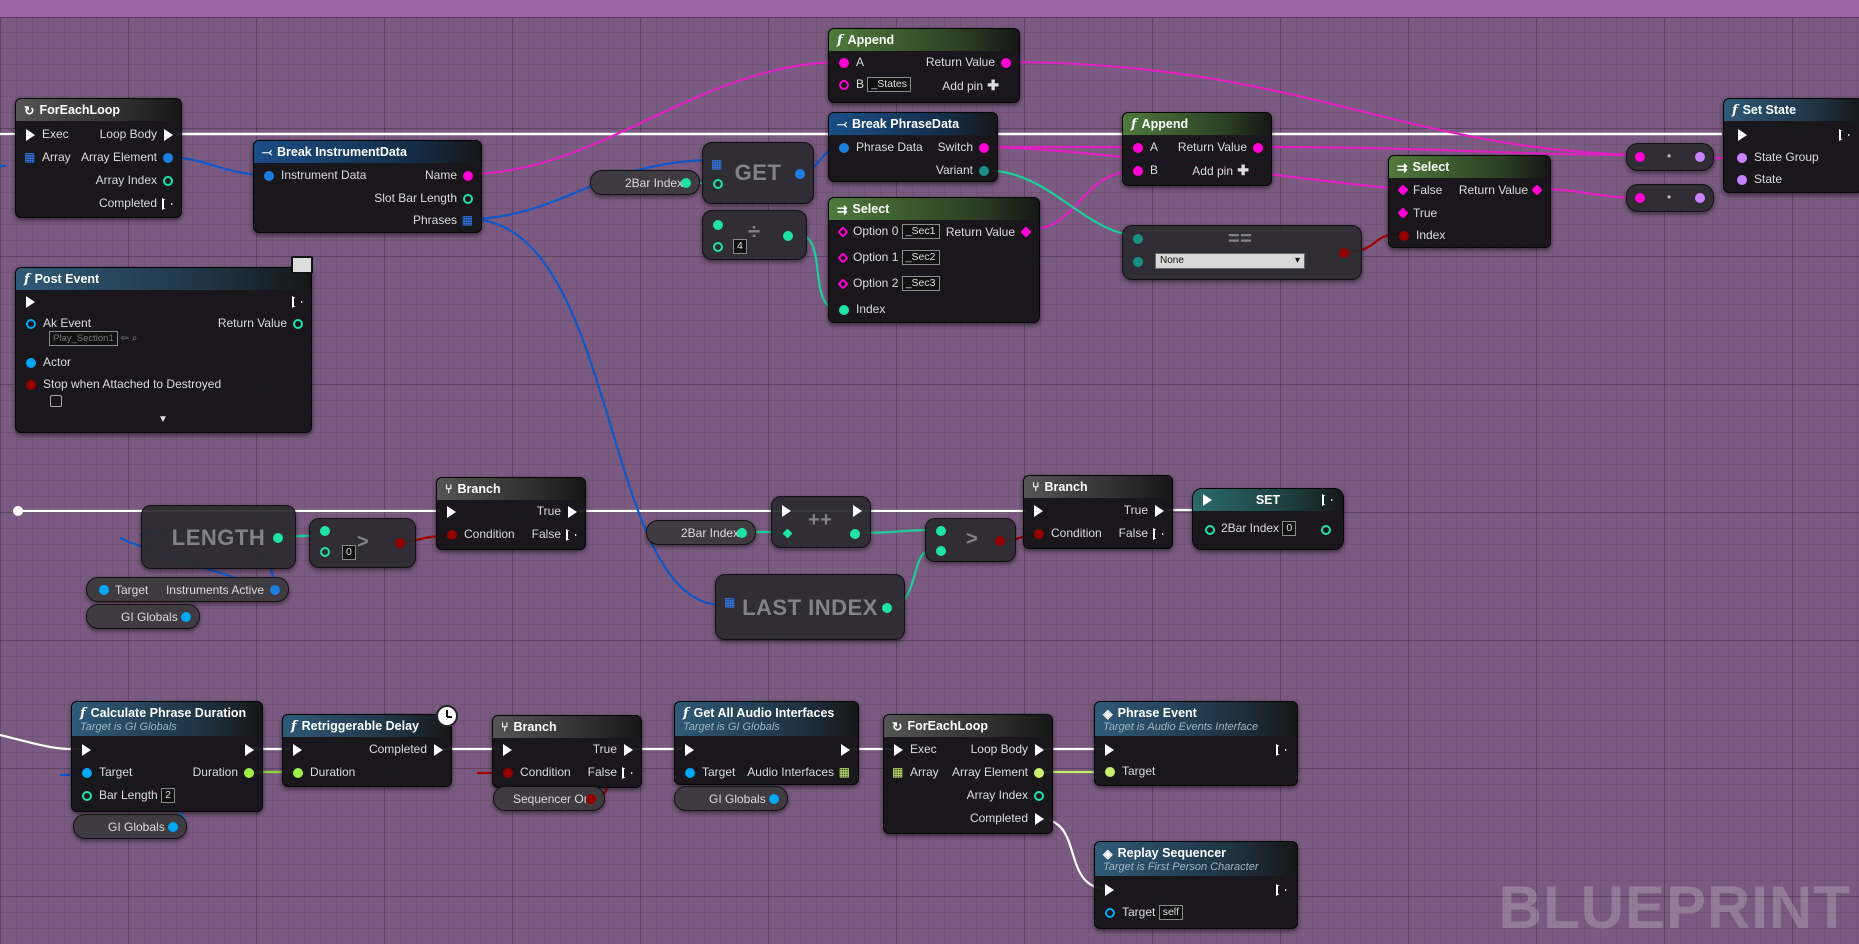 This screenshot has width=1859, height=944. Describe the element at coordinates (362, 543) in the screenshot. I see `greater-than-node: 0 >` at that location.